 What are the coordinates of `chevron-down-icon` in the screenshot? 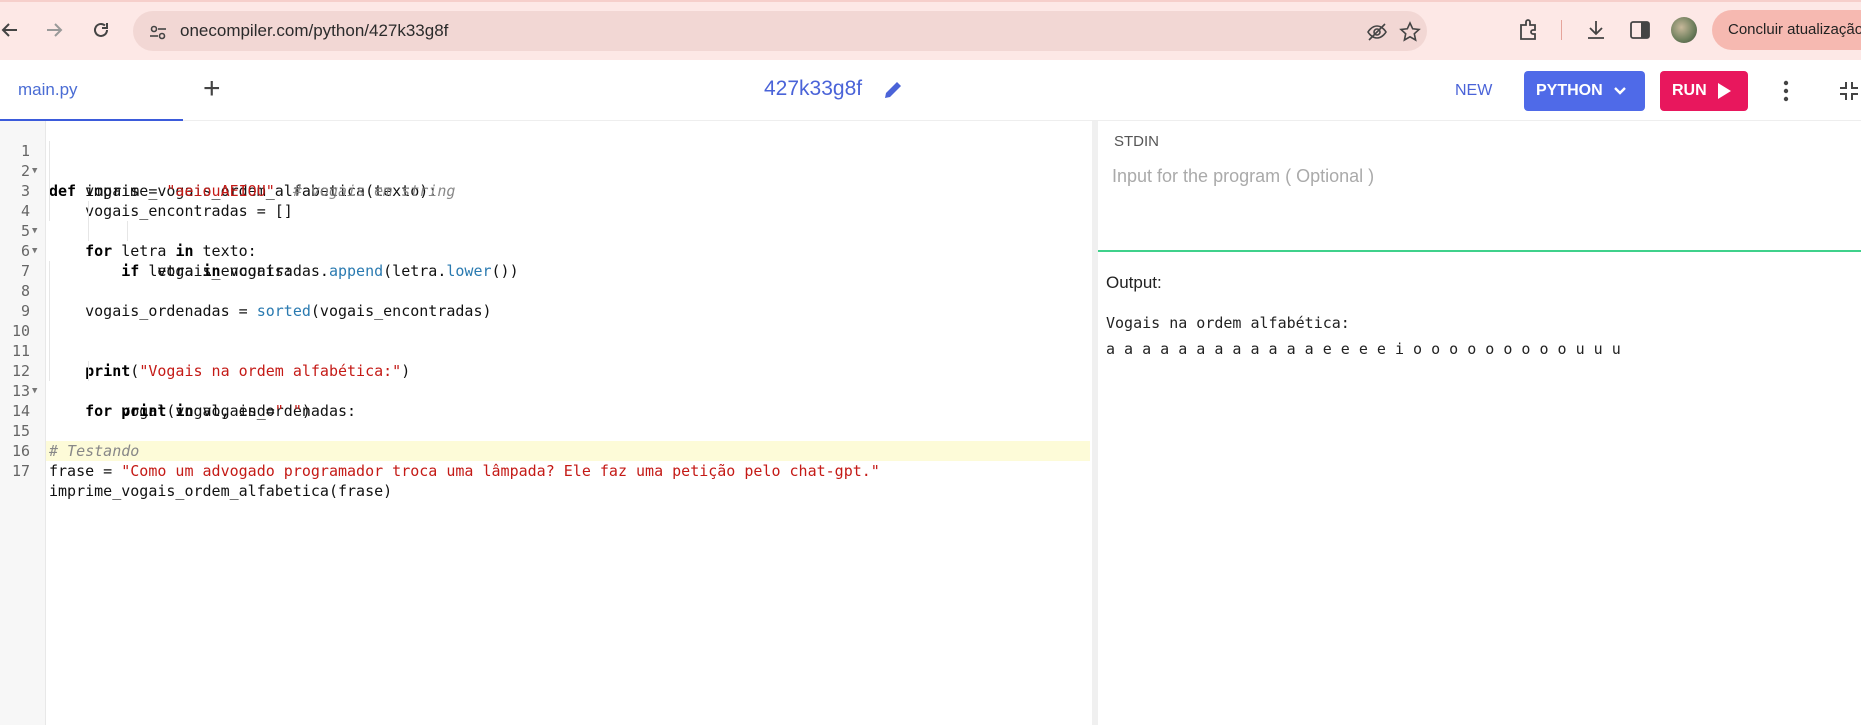 It's located at (1620, 91).